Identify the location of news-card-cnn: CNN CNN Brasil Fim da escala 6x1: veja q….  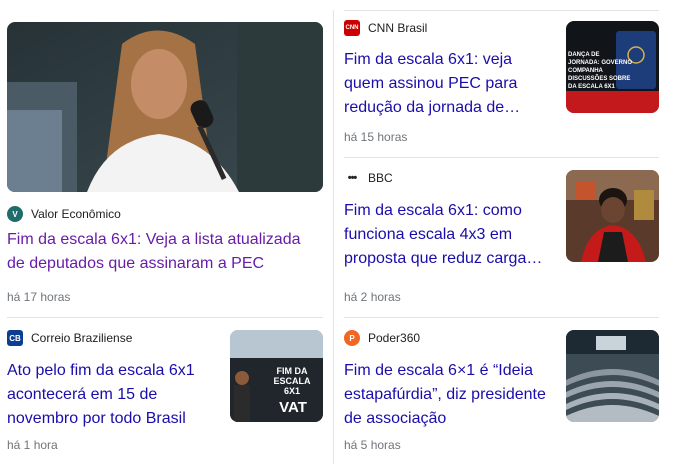
(501, 85).